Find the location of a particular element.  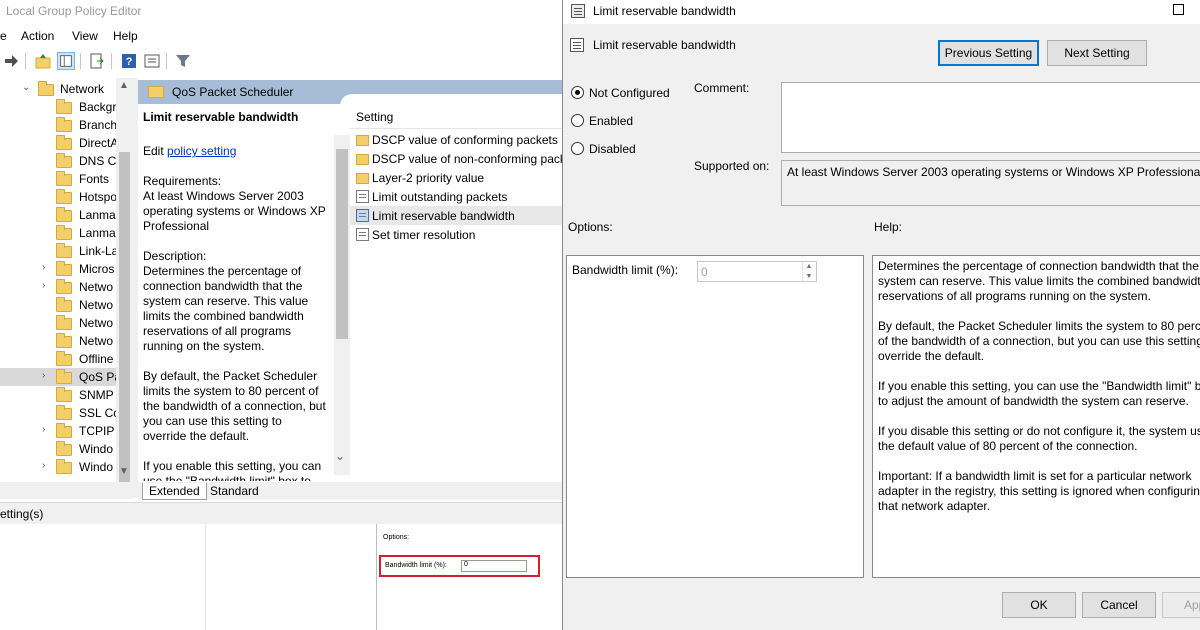

tree-item: › Netwo is located at coordinates (66, 287).